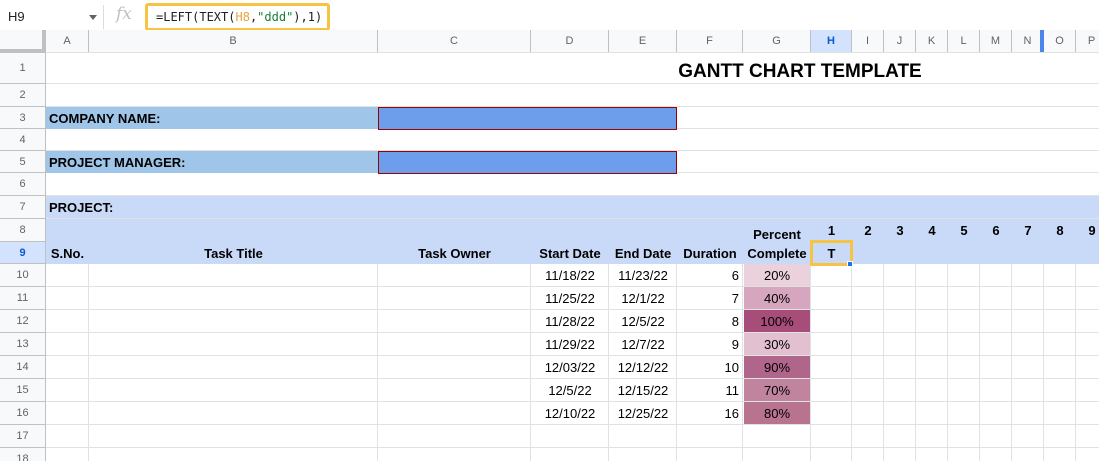 The image size is (1099, 461). Describe the element at coordinates (308, 17) in the screenshot. I see `formula-suffix: ),1)` at that location.